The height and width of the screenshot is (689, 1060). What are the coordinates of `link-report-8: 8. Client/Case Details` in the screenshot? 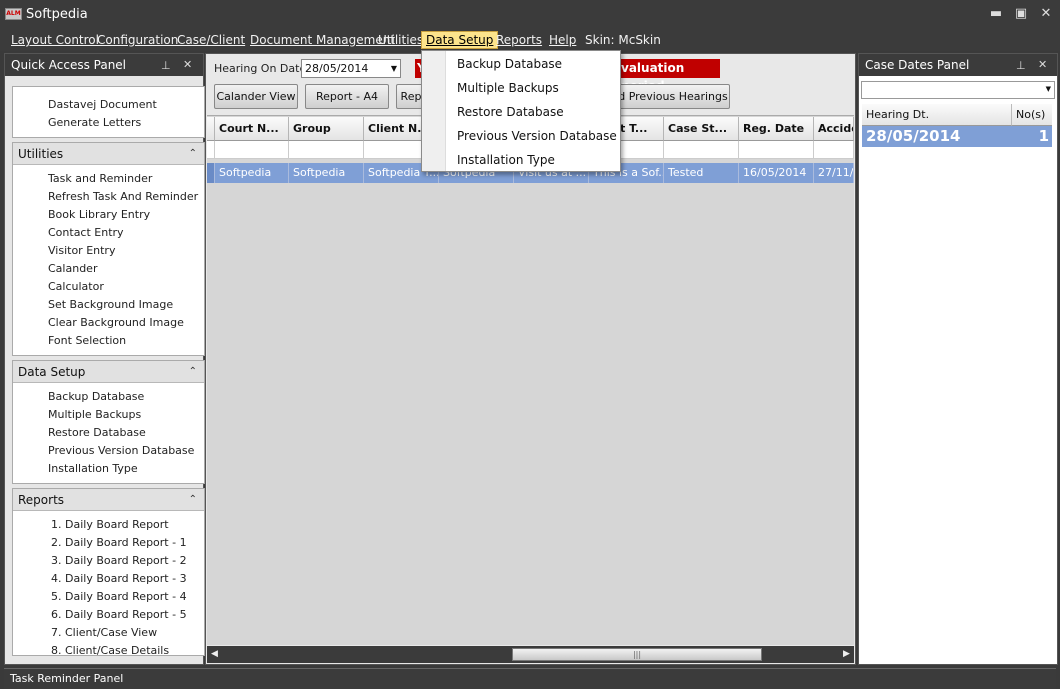 It's located at (110, 649).